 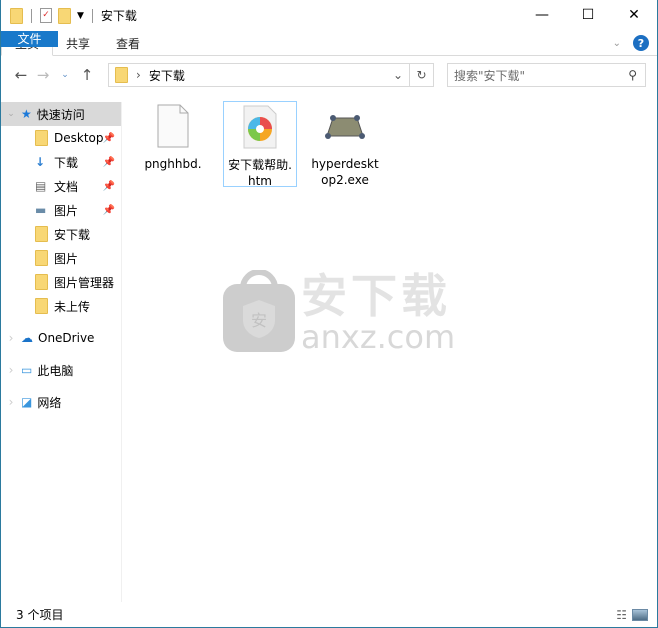 I want to click on watermark: 安 安下载 anxz.com, so click(x=338, y=312).